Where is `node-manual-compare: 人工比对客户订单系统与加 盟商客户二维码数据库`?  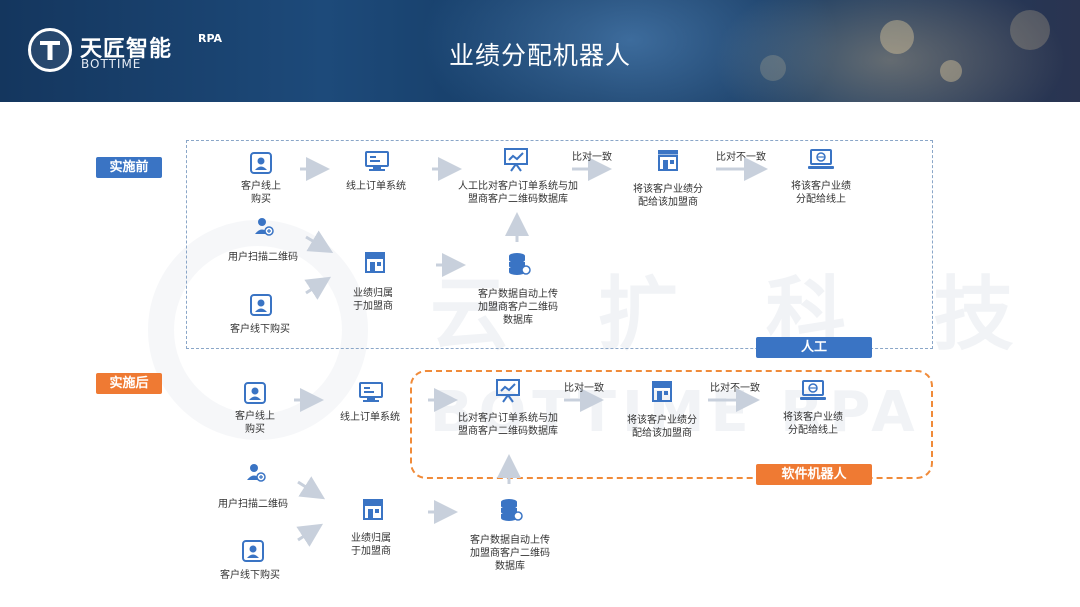
node-manual-compare: 人工比对客户订单系统与加 盟商客户二维码数据库 is located at coordinates (518, 193).